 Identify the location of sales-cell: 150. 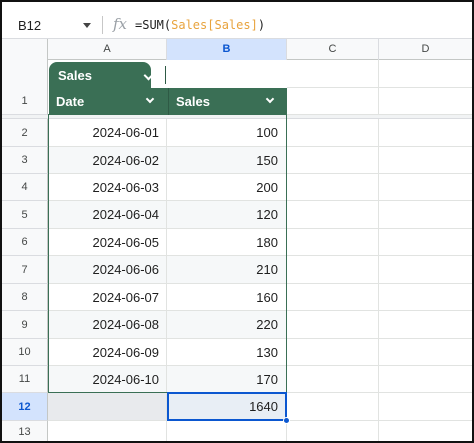
(227, 160).